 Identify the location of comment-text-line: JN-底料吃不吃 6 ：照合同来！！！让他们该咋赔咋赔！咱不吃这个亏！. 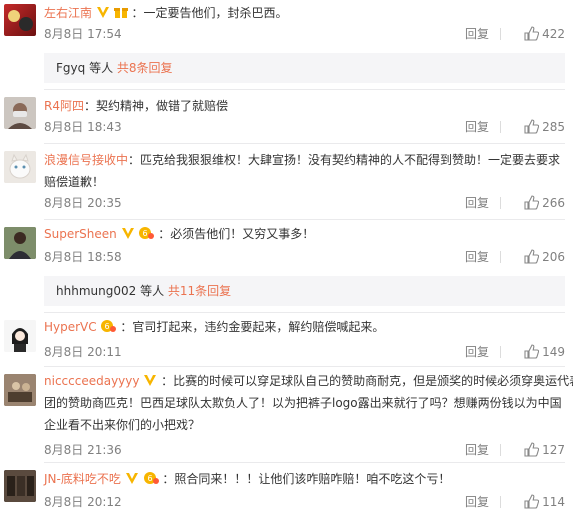
(304, 480).